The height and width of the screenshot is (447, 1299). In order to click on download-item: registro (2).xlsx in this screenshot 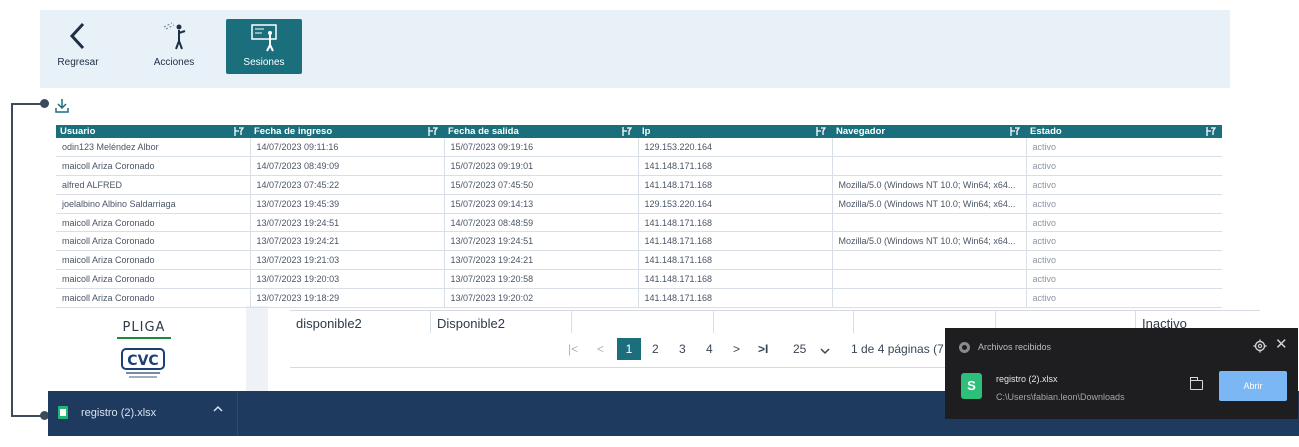, I will do `click(143, 413)`.